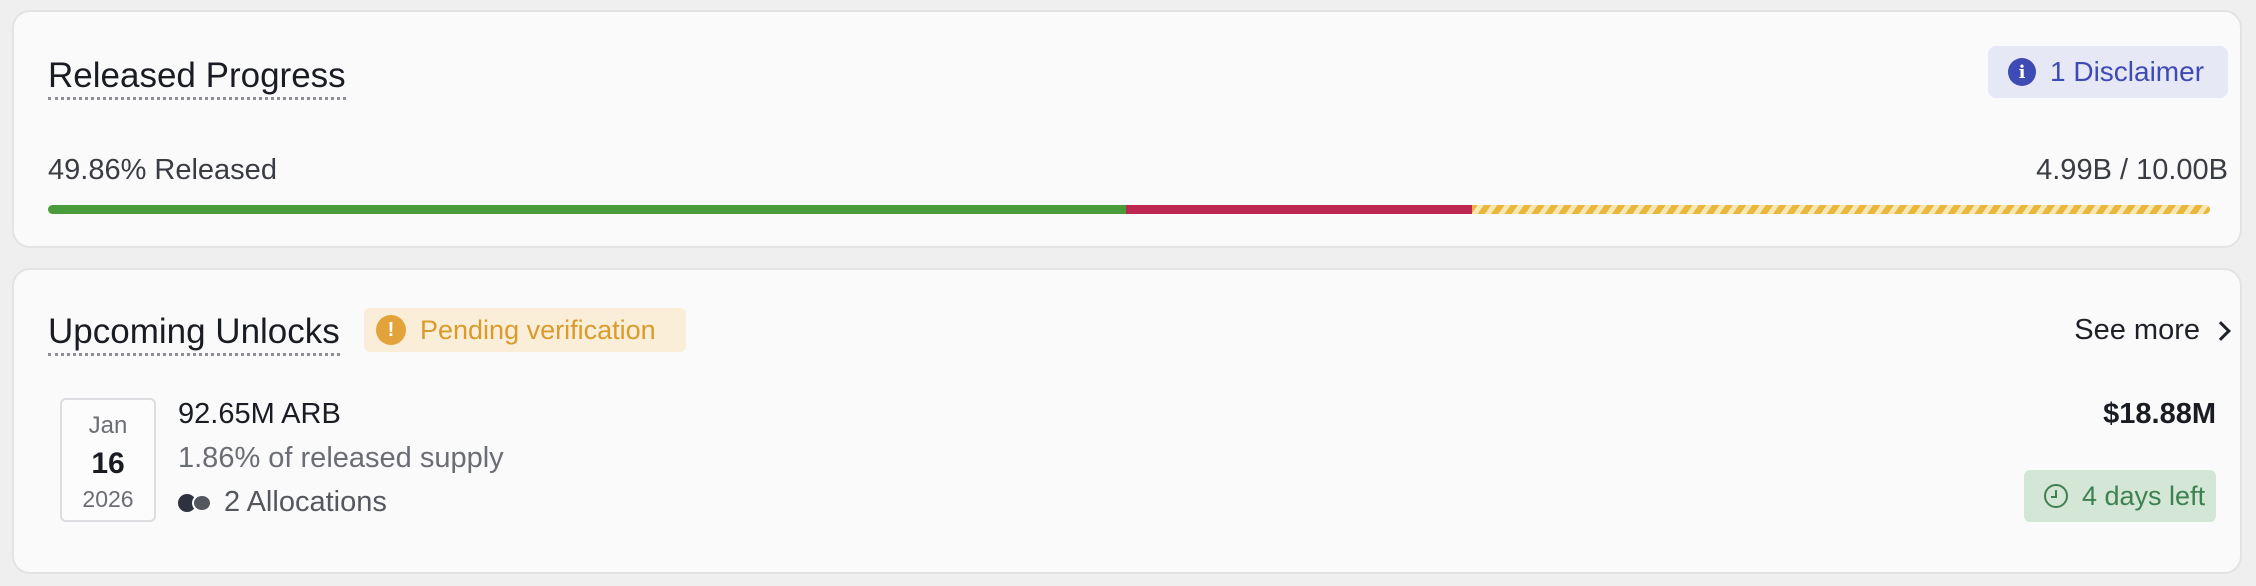 The height and width of the screenshot is (586, 2256). I want to click on upcoming-unlocks-title: Upcoming Unlocks, so click(194, 334).